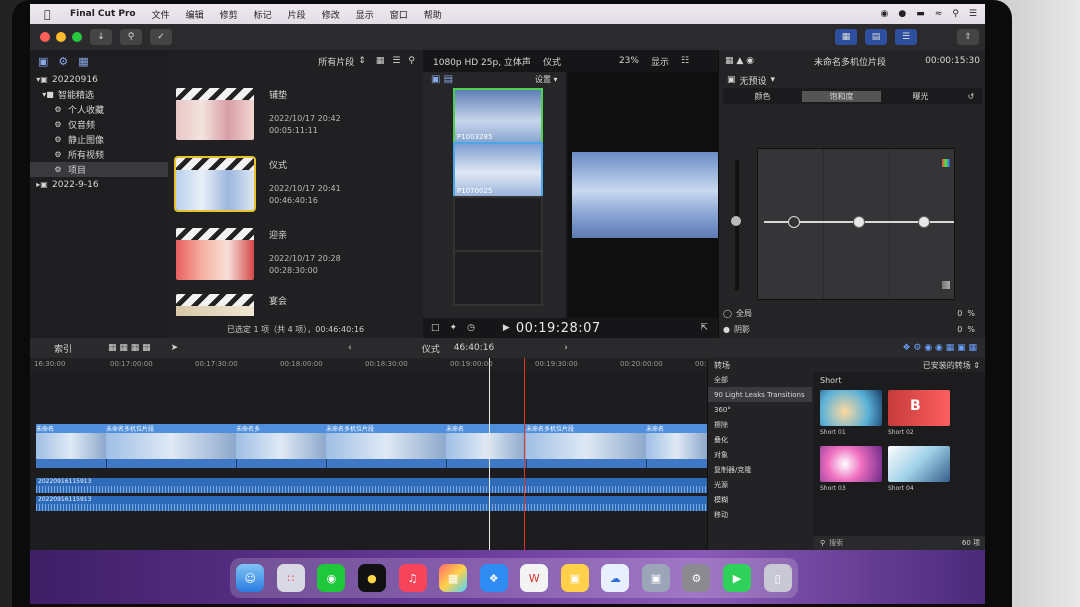  What do you see at coordinates (498, 170) in the screenshot?
I see `angle-2: P1070025` at bounding box center [498, 170].